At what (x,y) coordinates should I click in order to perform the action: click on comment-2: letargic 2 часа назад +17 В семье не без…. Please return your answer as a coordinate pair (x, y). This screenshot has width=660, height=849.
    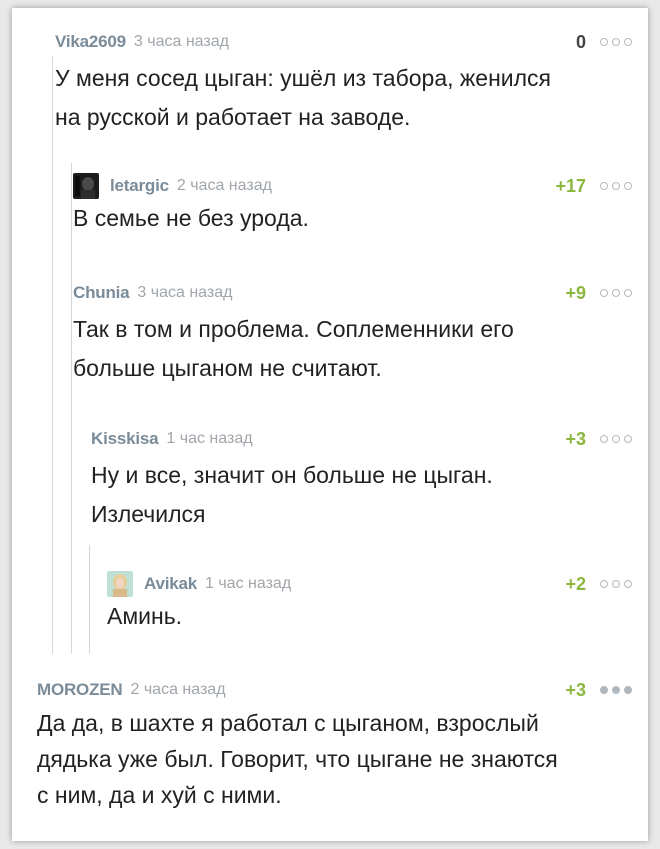
    Looking at the image, I should click on (352, 205).